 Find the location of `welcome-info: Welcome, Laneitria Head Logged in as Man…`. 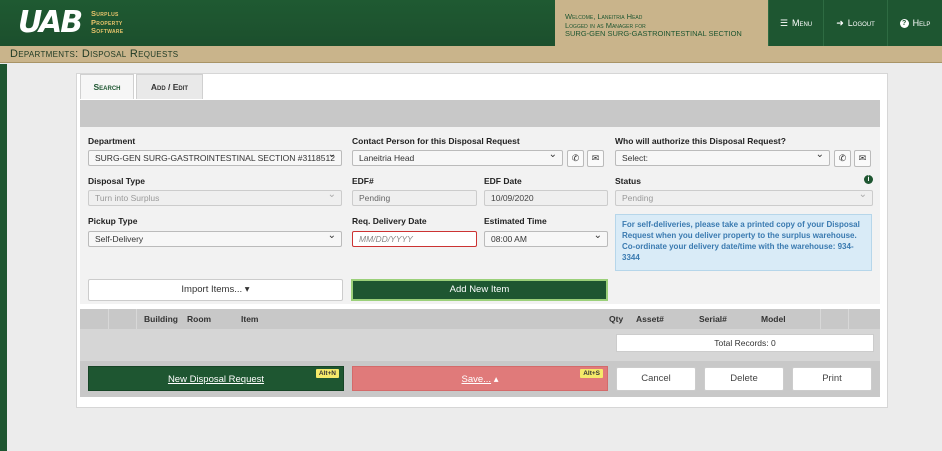

welcome-info: Welcome, Laneitria Head Logged in as Man… is located at coordinates (661, 23).